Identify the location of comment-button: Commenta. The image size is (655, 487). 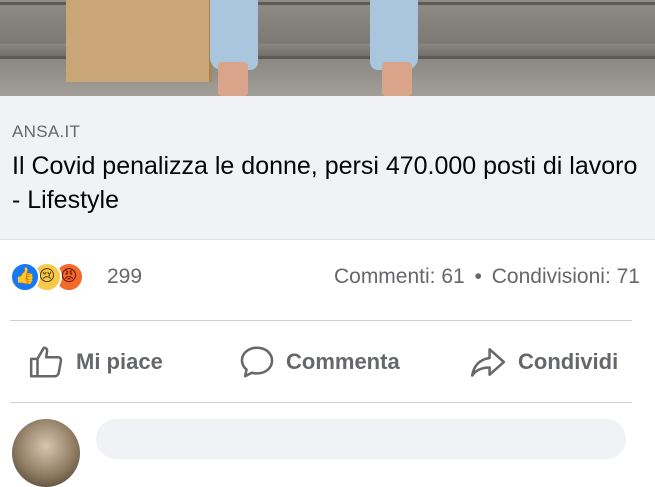
(319, 362).